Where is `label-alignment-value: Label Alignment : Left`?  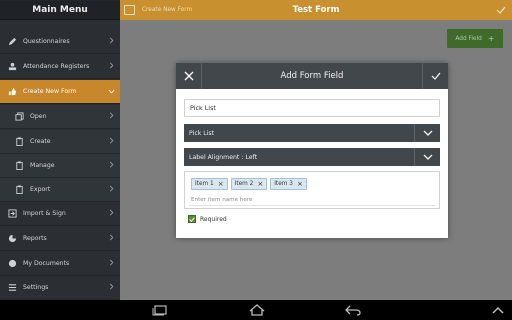 label-alignment-value: Label Alignment : Left is located at coordinates (223, 157).